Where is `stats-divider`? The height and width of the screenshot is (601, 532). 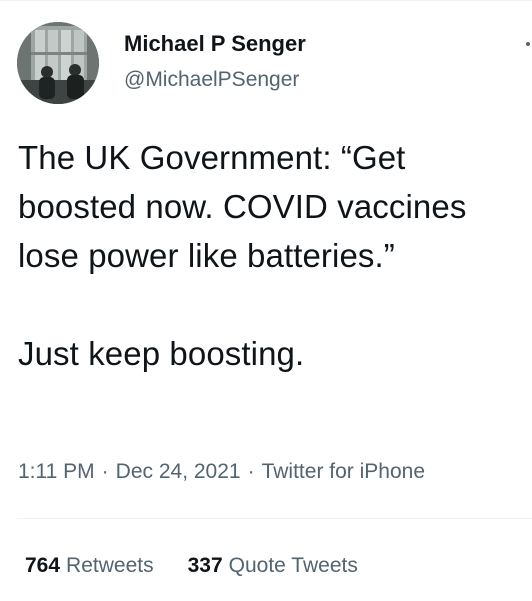
stats-divider is located at coordinates (274, 518).